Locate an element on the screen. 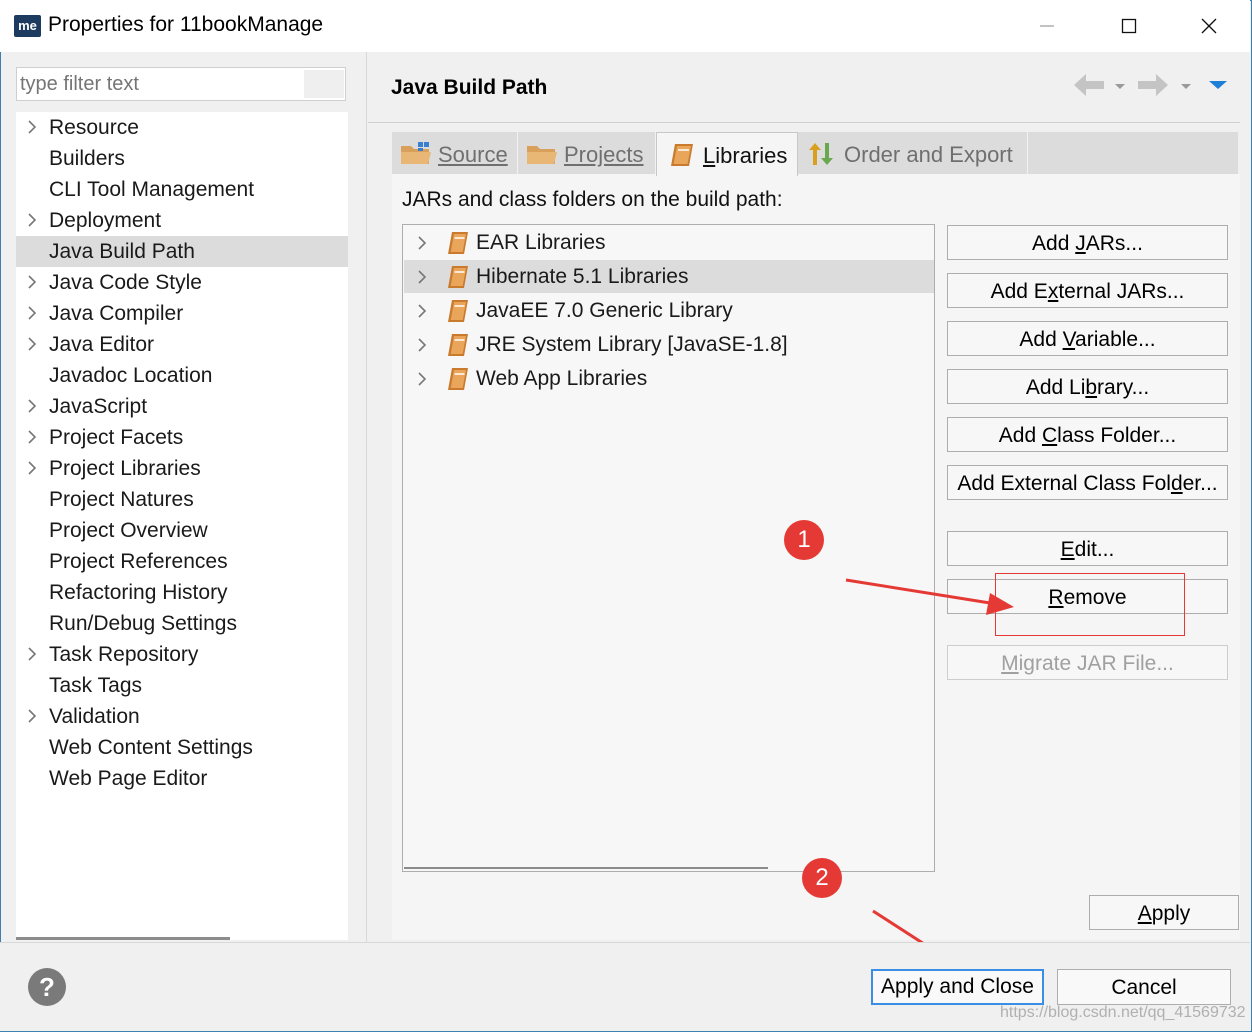  filter-clear-area is located at coordinates (324, 84).